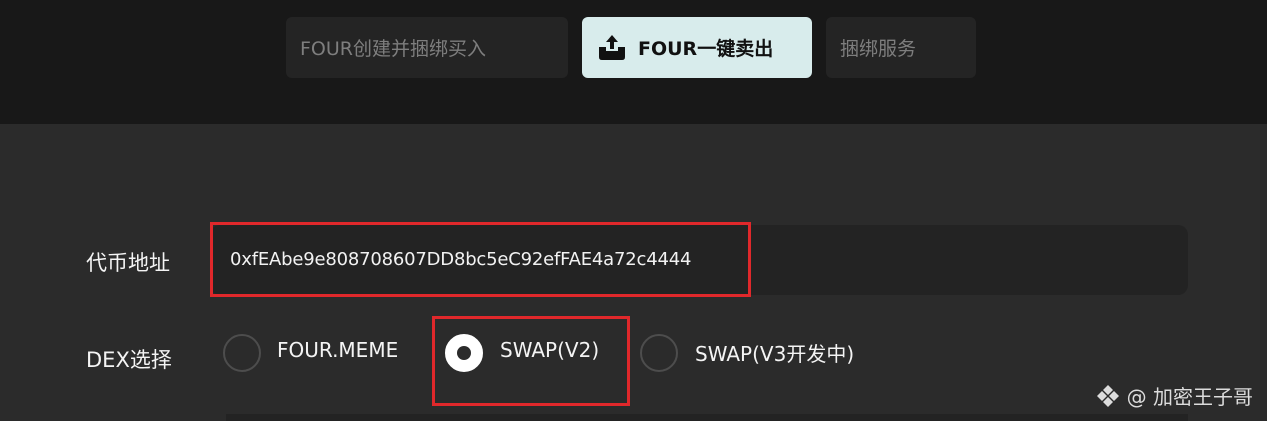 This screenshot has width=1267, height=421. What do you see at coordinates (775, 354) in the screenshot?
I see `radio-label-swap-v3: SWAP(V3开发中)` at bounding box center [775, 354].